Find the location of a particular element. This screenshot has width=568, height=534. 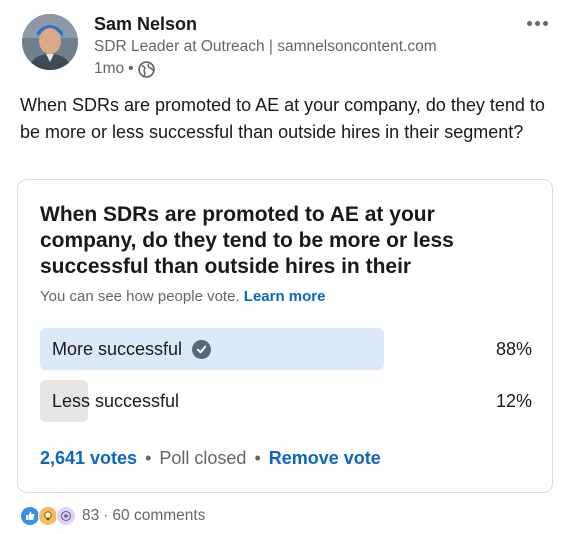

learn-more-link: Learn more is located at coordinates (285, 296).